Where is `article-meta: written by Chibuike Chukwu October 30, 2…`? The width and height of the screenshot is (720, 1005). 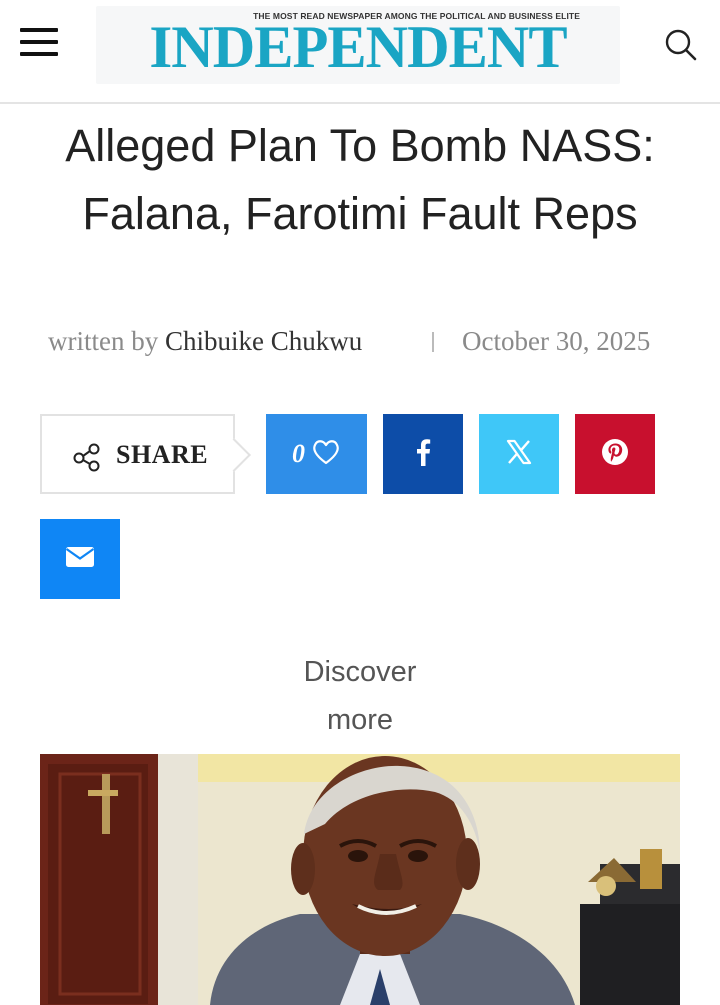 article-meta: written by Chibuike Chukwu October 30, 2… is located at coordinates (360, 344).